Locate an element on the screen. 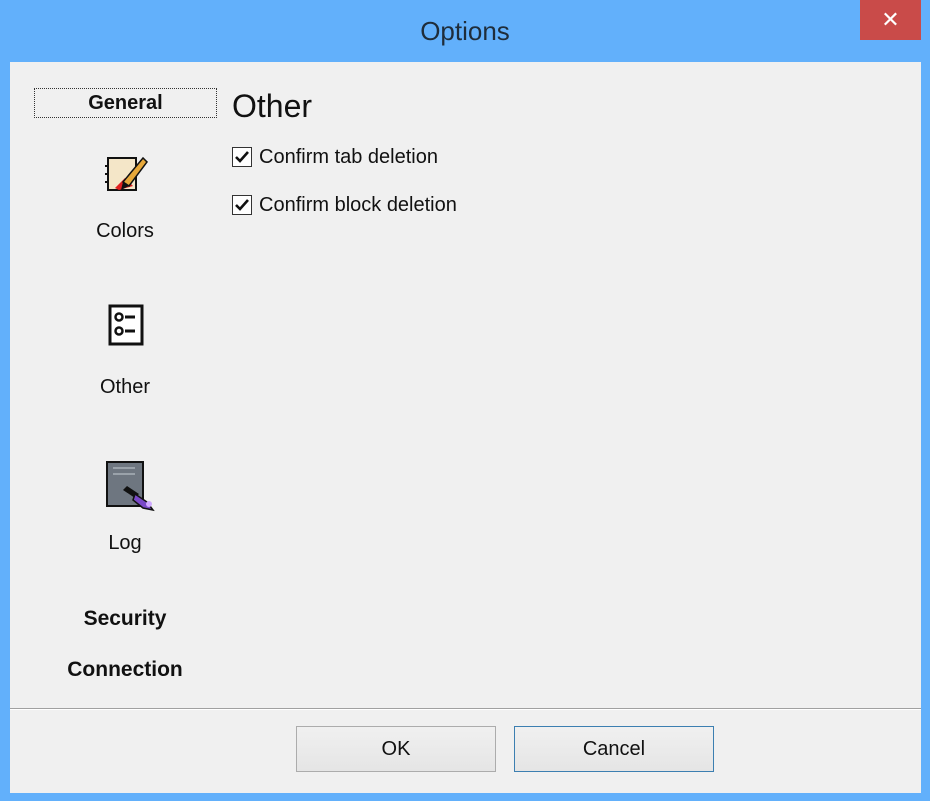  nav-item-label: Security is located at coordinates (125, 618).